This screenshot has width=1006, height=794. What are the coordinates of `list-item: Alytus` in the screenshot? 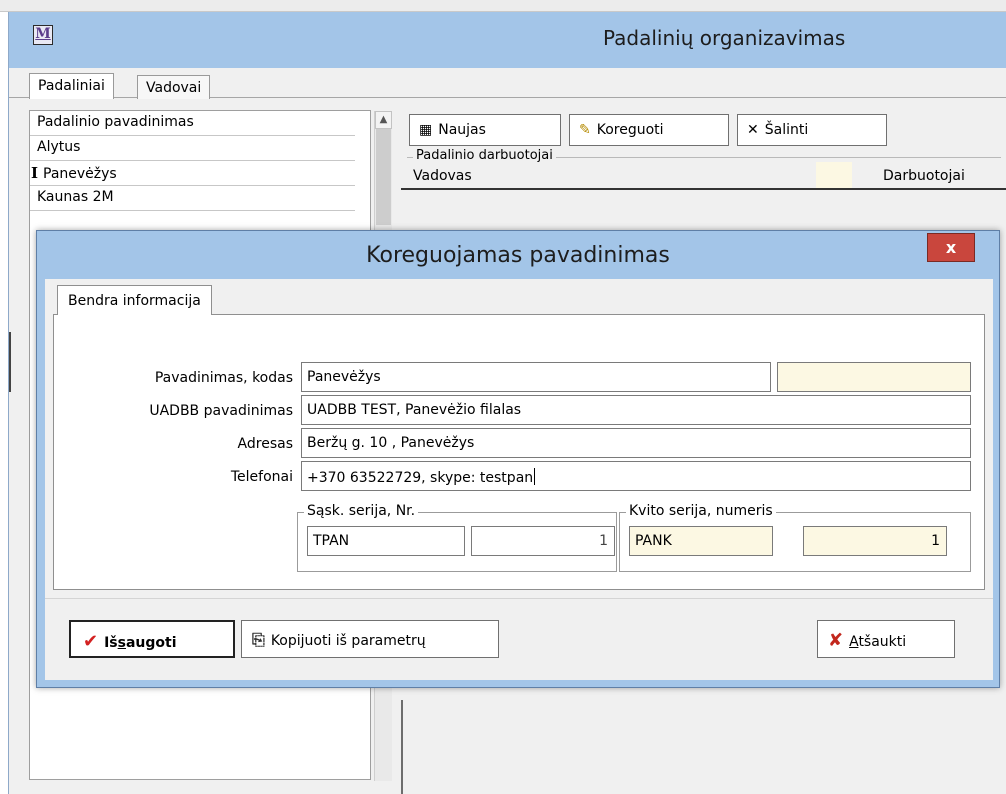 It's located at (192, 148).